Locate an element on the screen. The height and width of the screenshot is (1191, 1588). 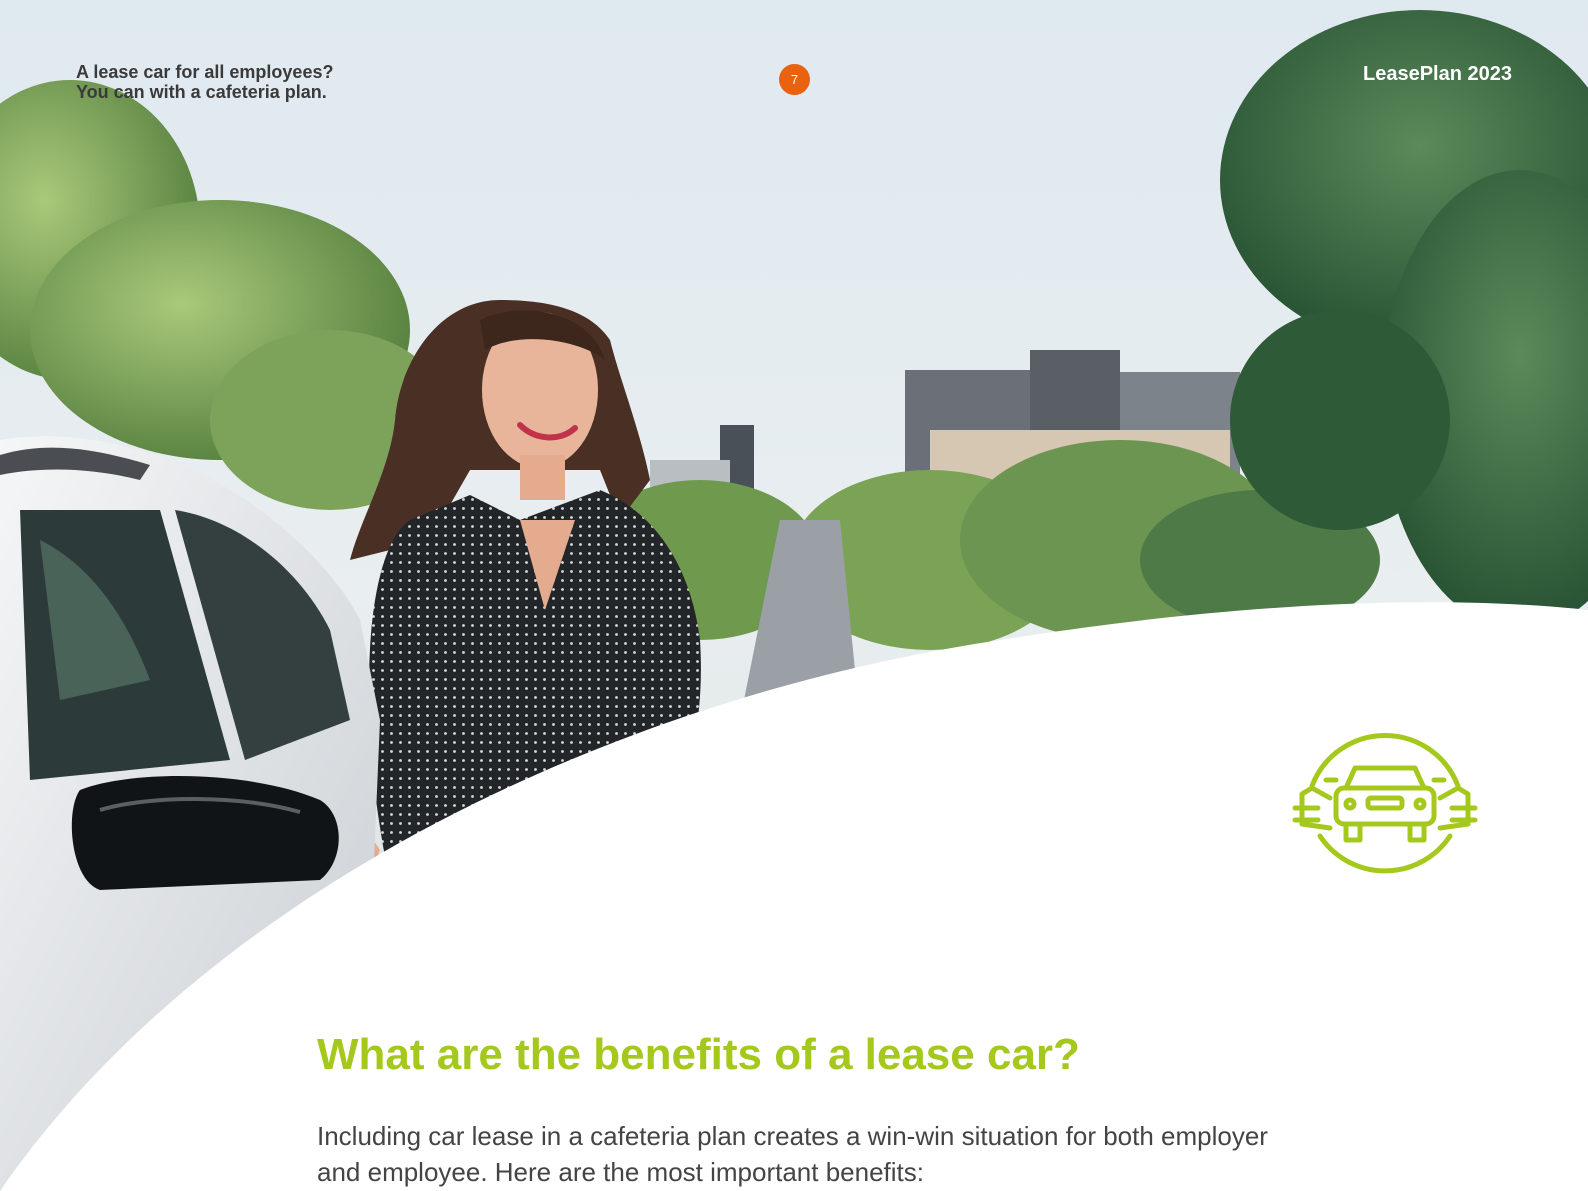
cars-in-circle-icon is located at coordinates (1385, 803).